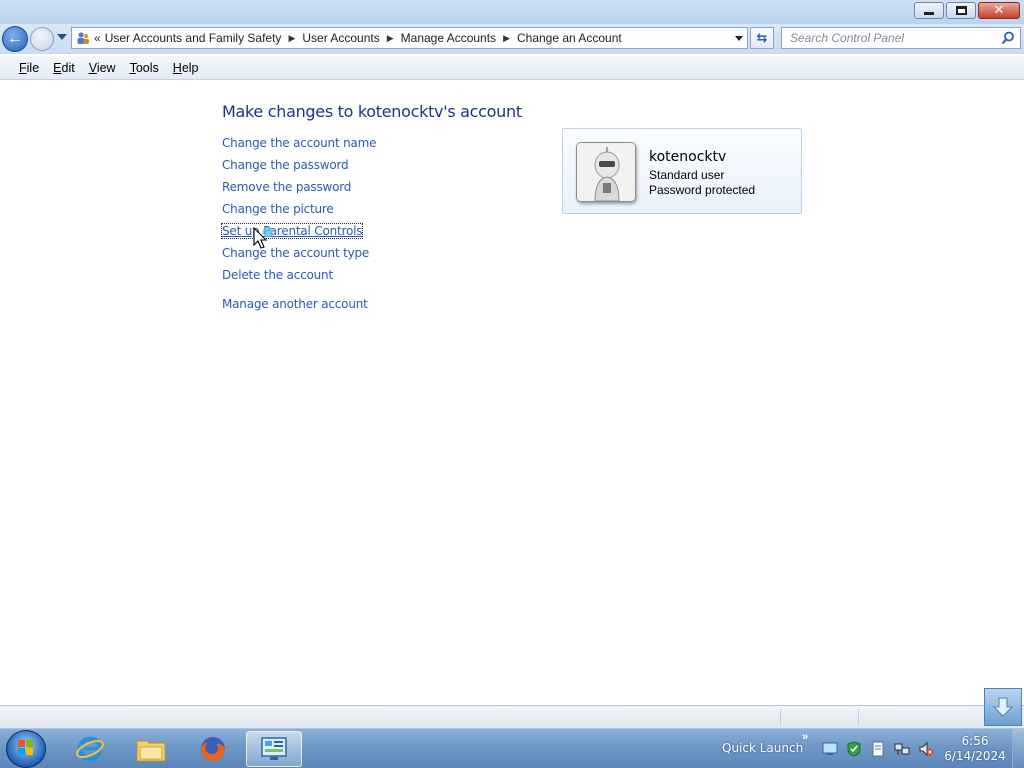  I want to click on page-title: Make changes to kotenocktv's account, so click(372, 111).